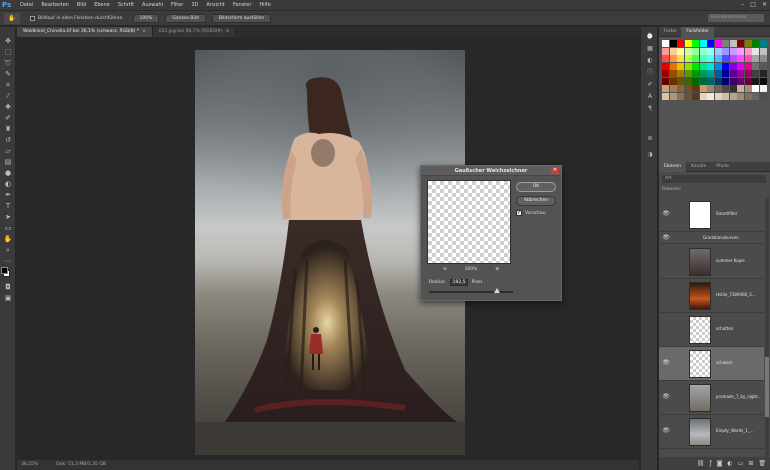 The width and height of the screenshot is (770, 470). Describe the element at coordinates (26, 5) in the screenshot. I see `menu-datei: Datei` at that location.